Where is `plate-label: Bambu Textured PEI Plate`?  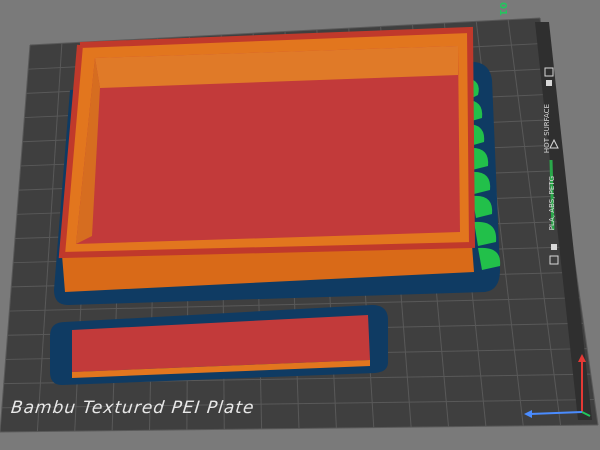
plate-label: Bambu Textured PEI Plate is located at coordinates (132, 408).